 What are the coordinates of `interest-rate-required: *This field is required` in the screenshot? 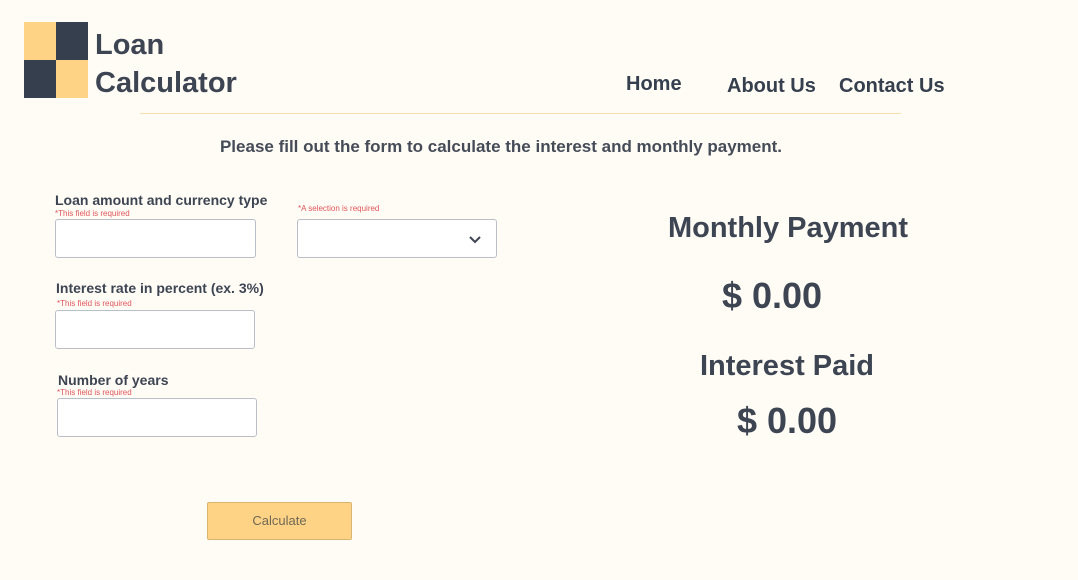 It's located at (94, 303).